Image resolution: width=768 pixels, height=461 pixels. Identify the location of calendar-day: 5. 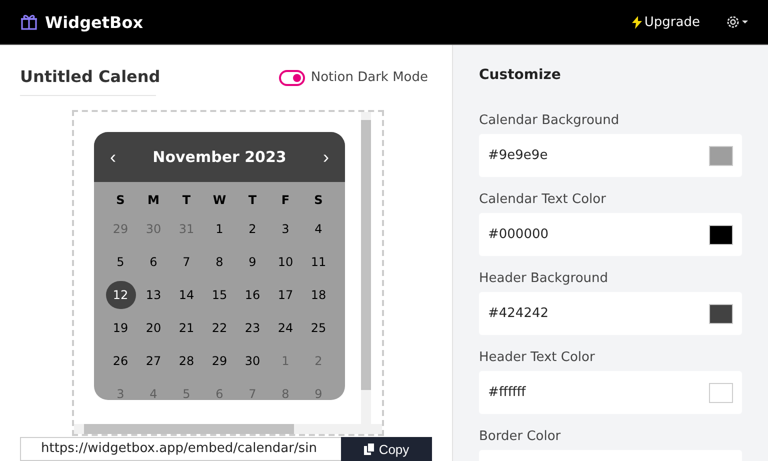
(121, 262).